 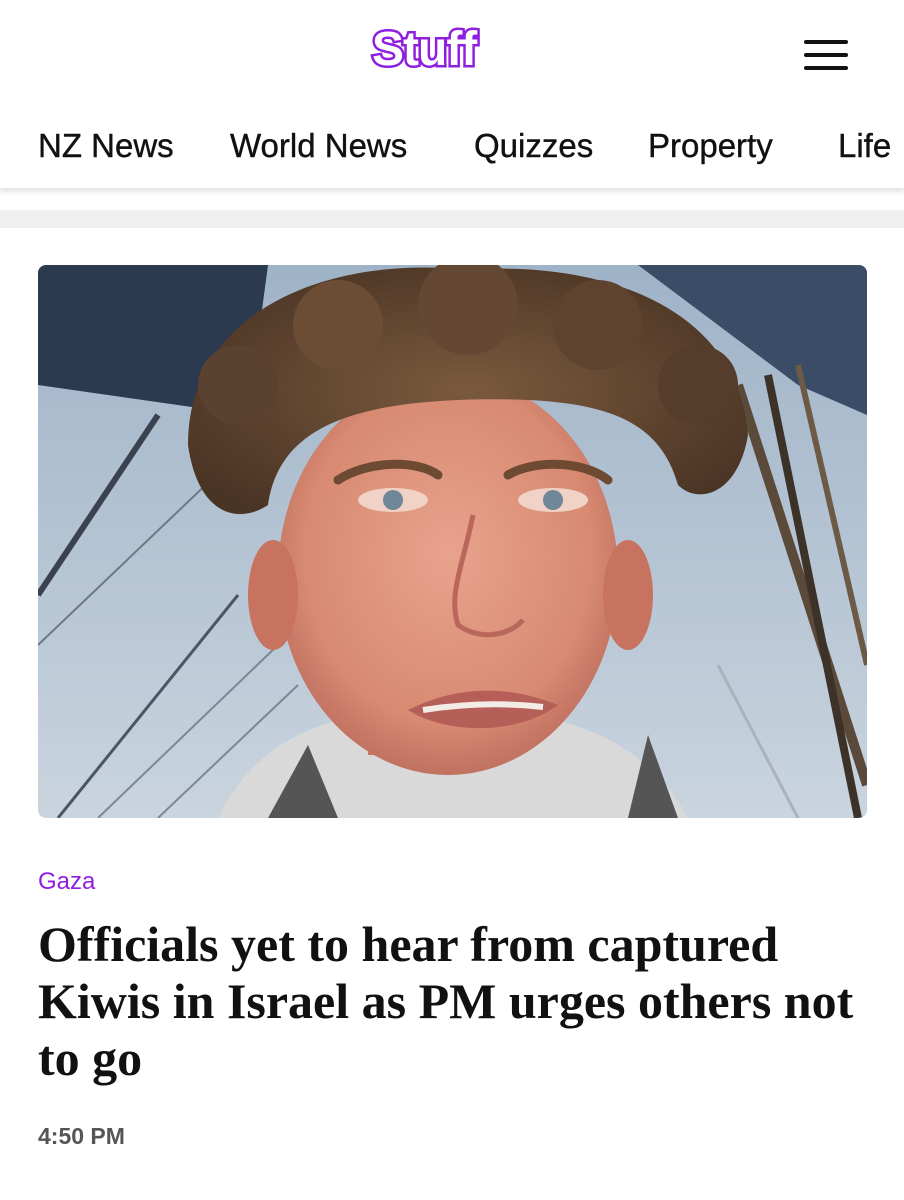 What do you see at coordinates (534, 146) in the screenshot?
I see `nav-item-quizzes: Quizzes` at bounding box center [534, 146].